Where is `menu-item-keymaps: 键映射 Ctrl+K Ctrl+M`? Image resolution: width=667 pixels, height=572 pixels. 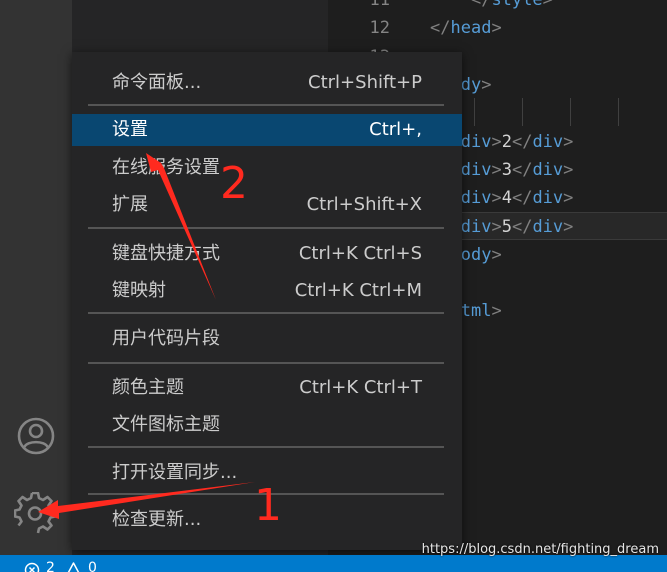 menu-item-keymaps: 键映射 Ctrl+K Ctrl+M is located at coordinates (267, 291).